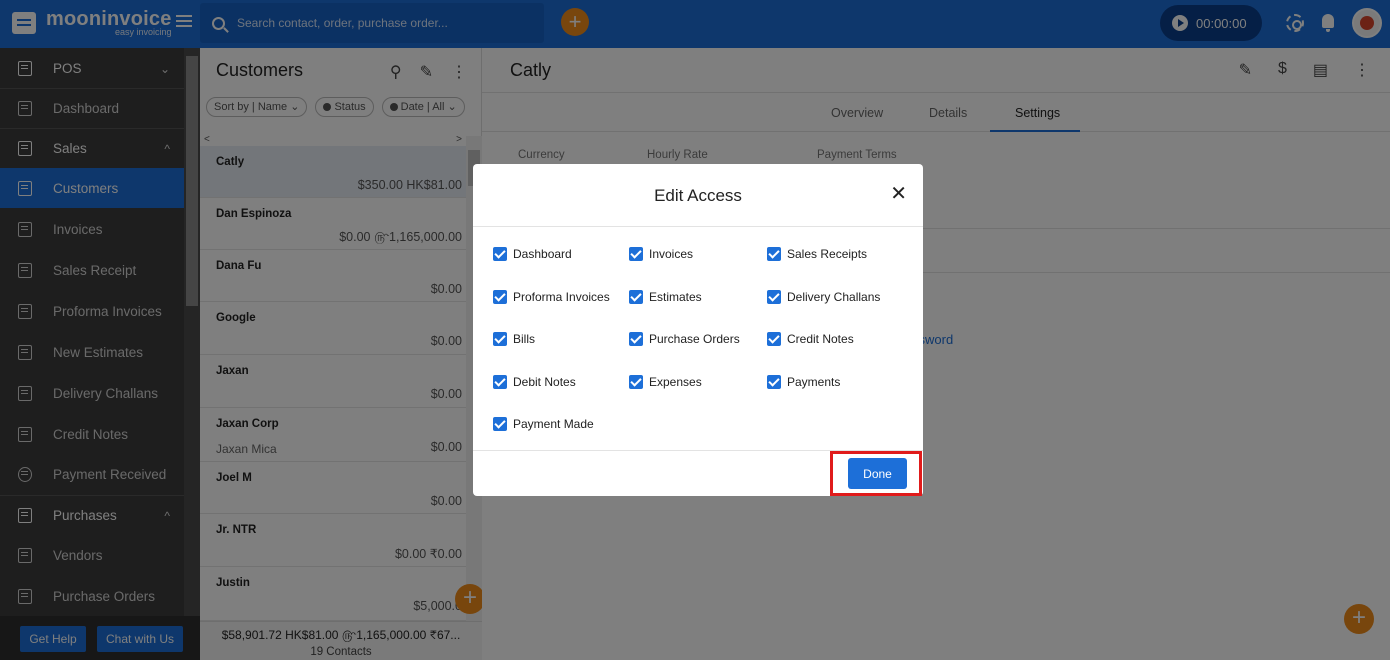 The image size is (1390, 660). What do you see at coordinates (543, 424) in the screenshot?
I see `access-checkbox-payment-made: Payment Made` at bounding box center [543, 424].